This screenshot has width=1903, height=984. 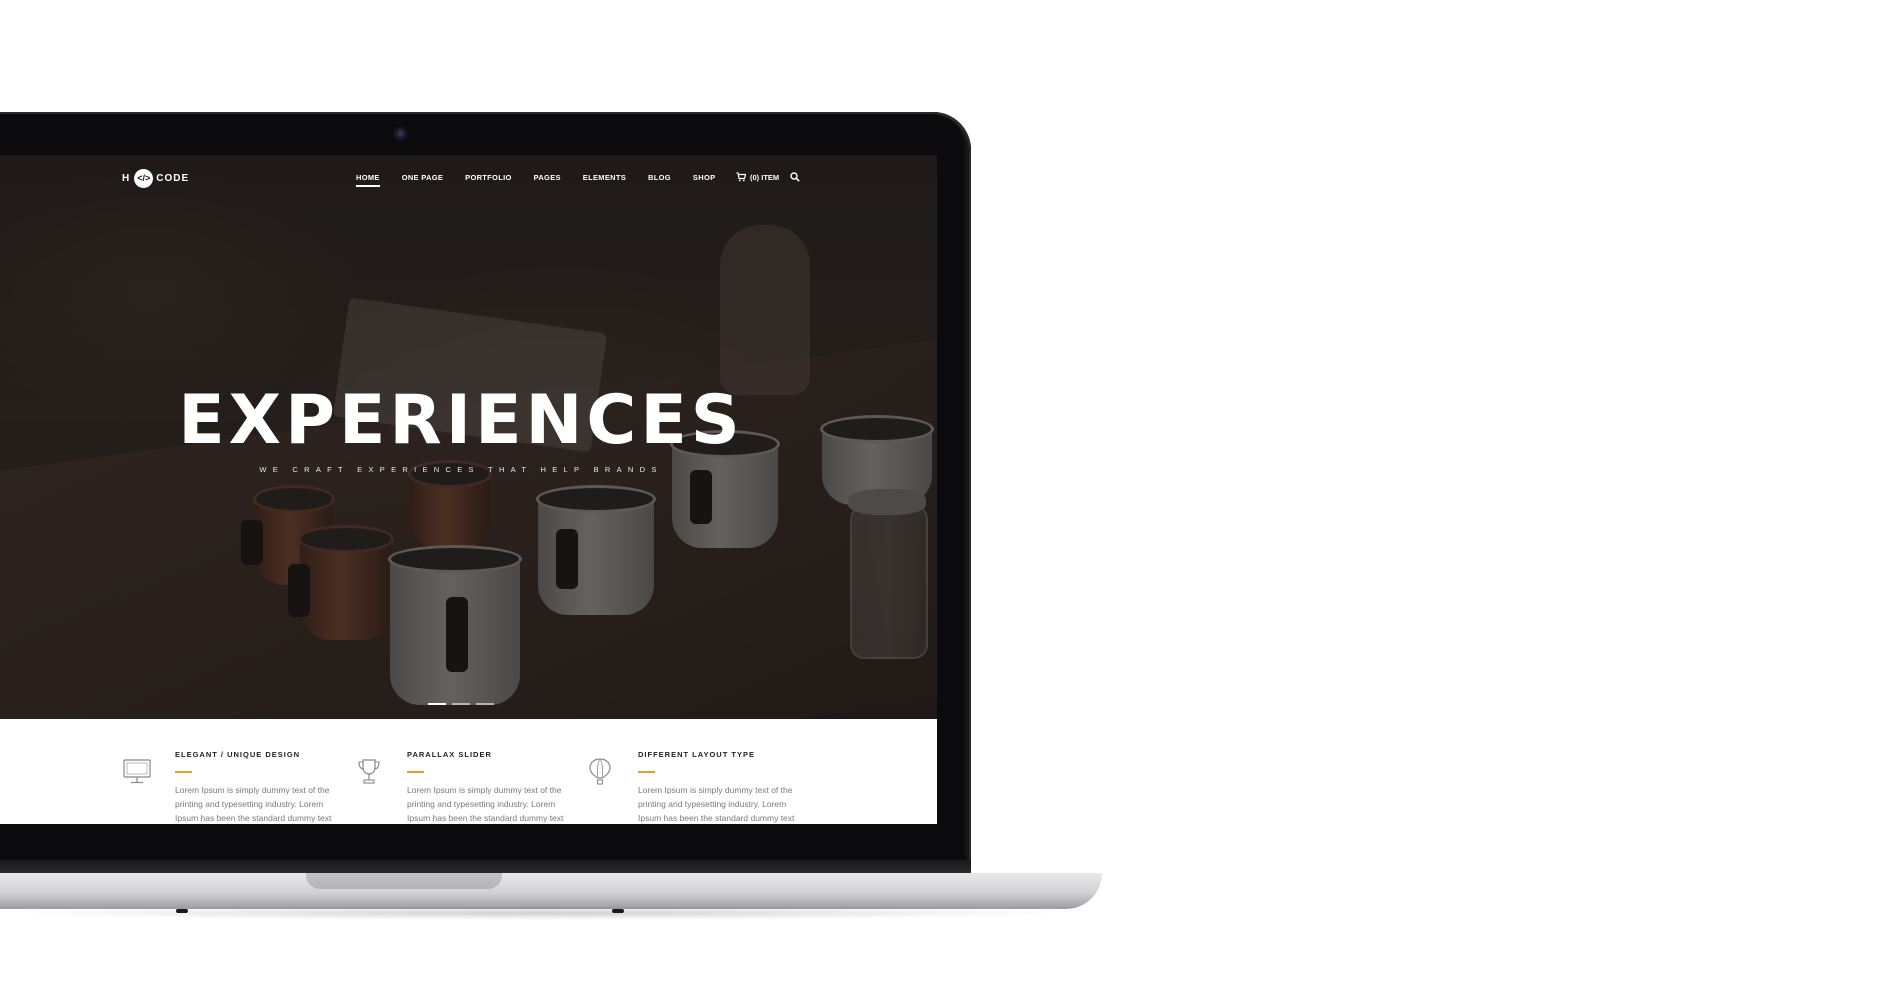 I want to click on webcam-lens, so click(x=400, y=133).